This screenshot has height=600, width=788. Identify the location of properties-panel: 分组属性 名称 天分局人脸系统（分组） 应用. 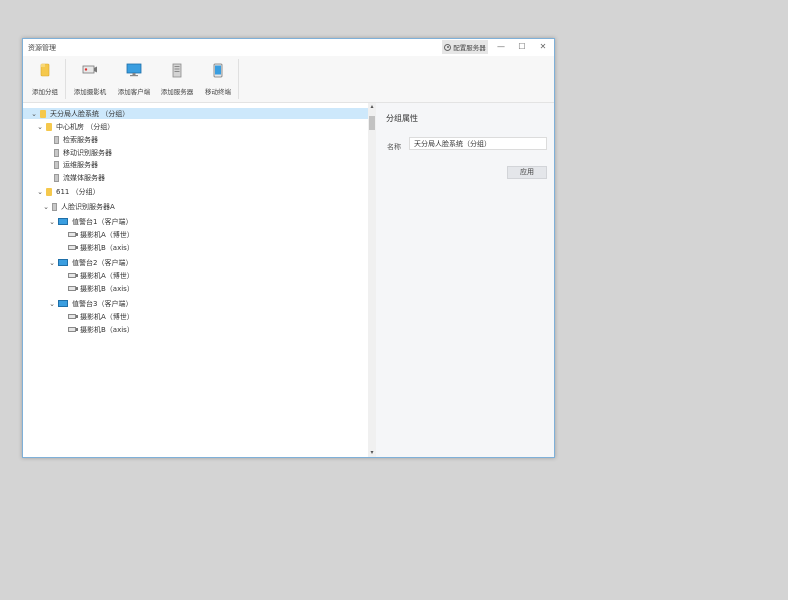
(465, 280).